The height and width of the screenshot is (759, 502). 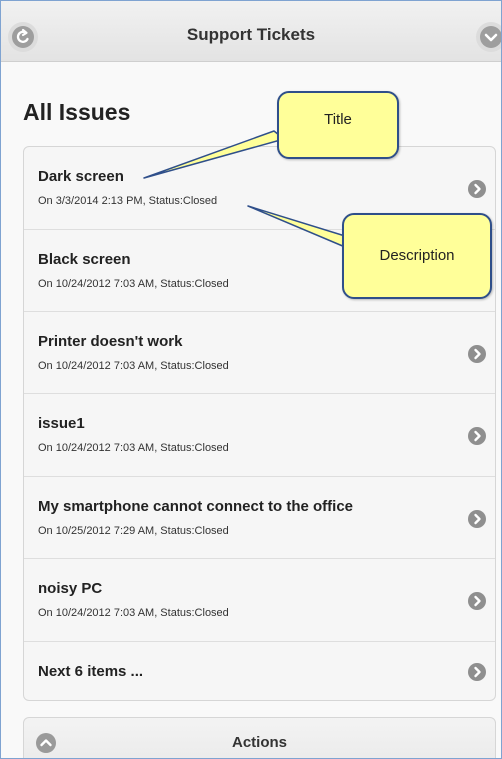 What do you see at coordinates (214, 154) in the screenshot?
I see `title-callout-pointer` at bounding box center [214, 154].